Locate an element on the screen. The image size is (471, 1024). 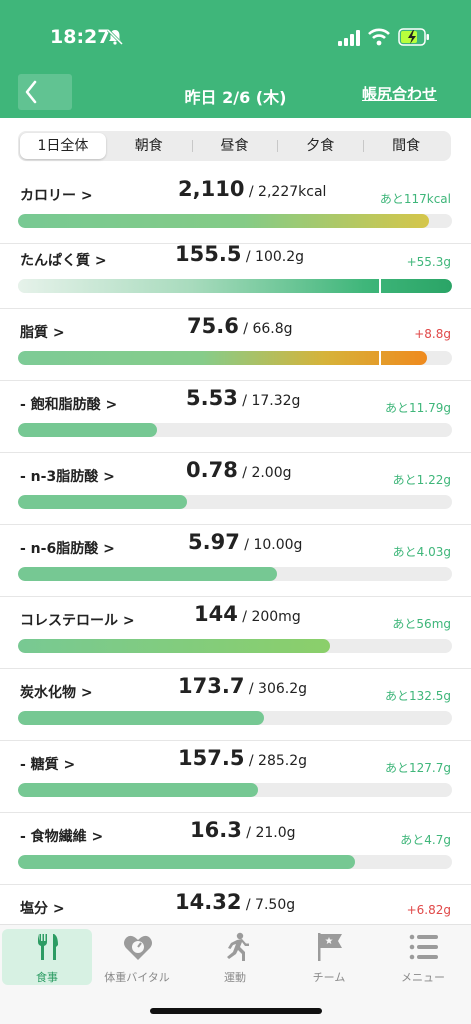
bottom-tab-meal: 食事 is located at coordinates (47, 957).